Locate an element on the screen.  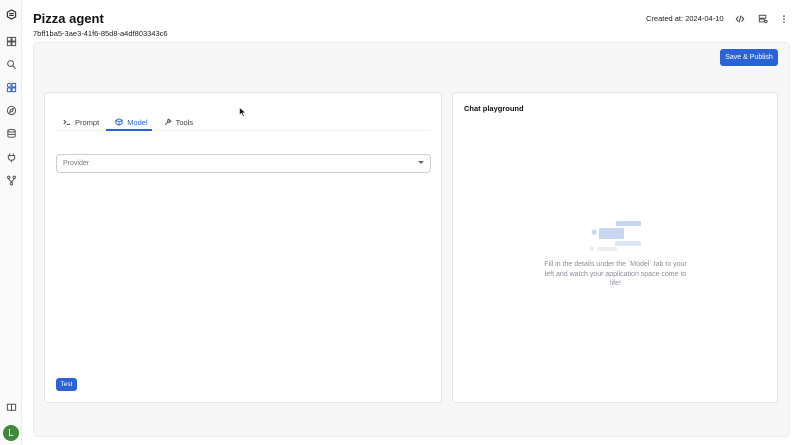
active-tab-indicator is located at coordinates (129, 130).